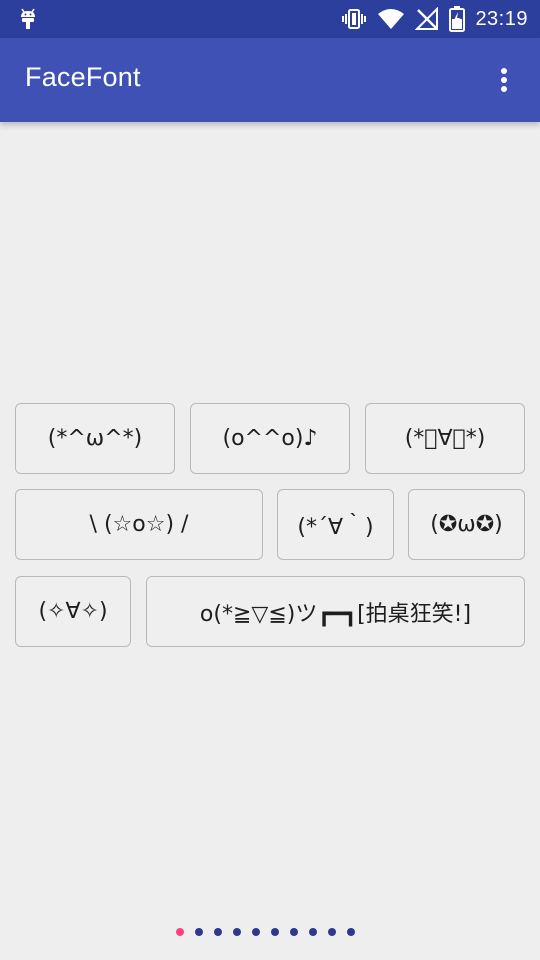 Image resolution: width=540 pixels, height=960 pixels. Describe the element at coordinates (73, 611) in the screenshot. I see `emoticon-button: (✧∀✧)` at that location.